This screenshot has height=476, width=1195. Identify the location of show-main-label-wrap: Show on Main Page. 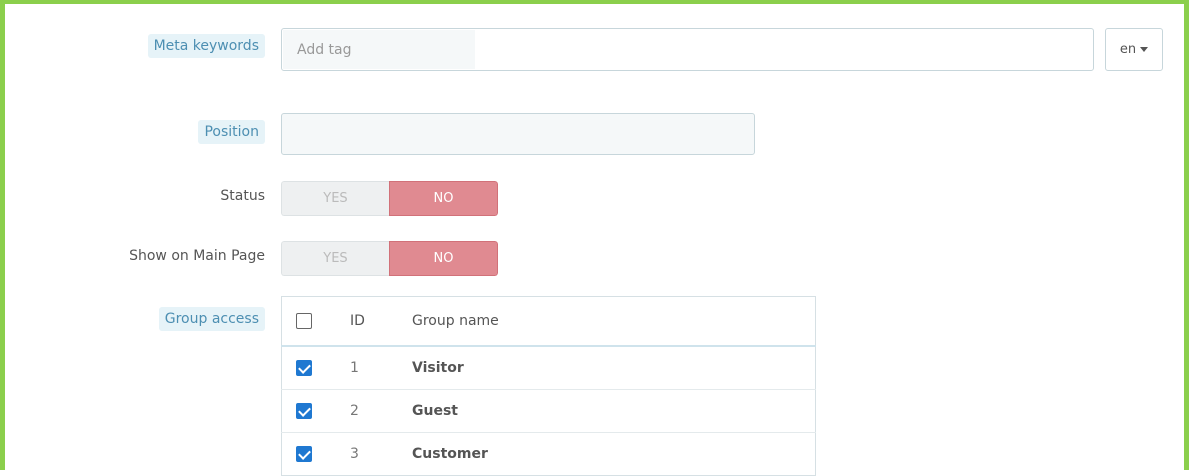
(135, 263).